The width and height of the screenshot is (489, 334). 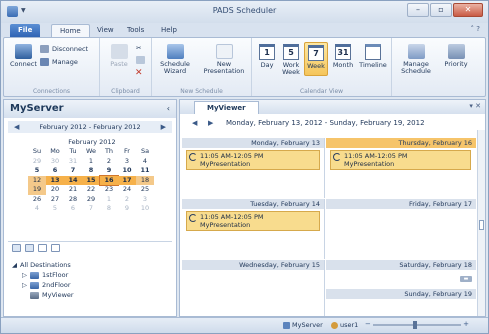 I want to click on day-cell-sunday: Sunday, February 19, so click(x=401, y=302).